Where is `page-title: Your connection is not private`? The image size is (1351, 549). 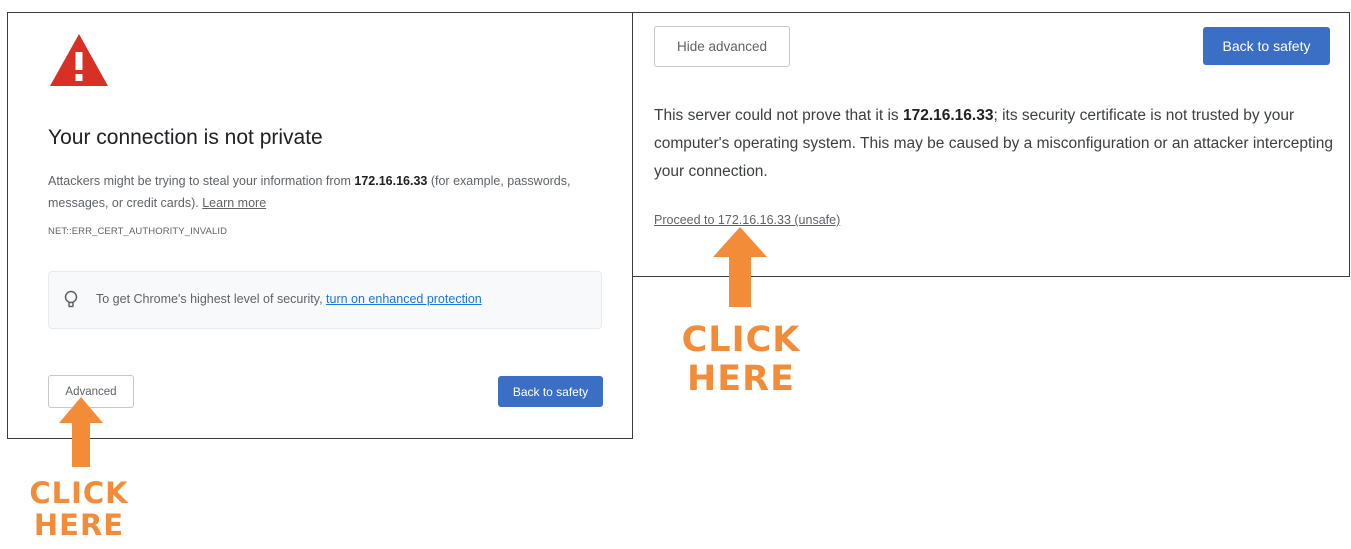
page-title: Your connection is not private is located at coordinates (185, 137).